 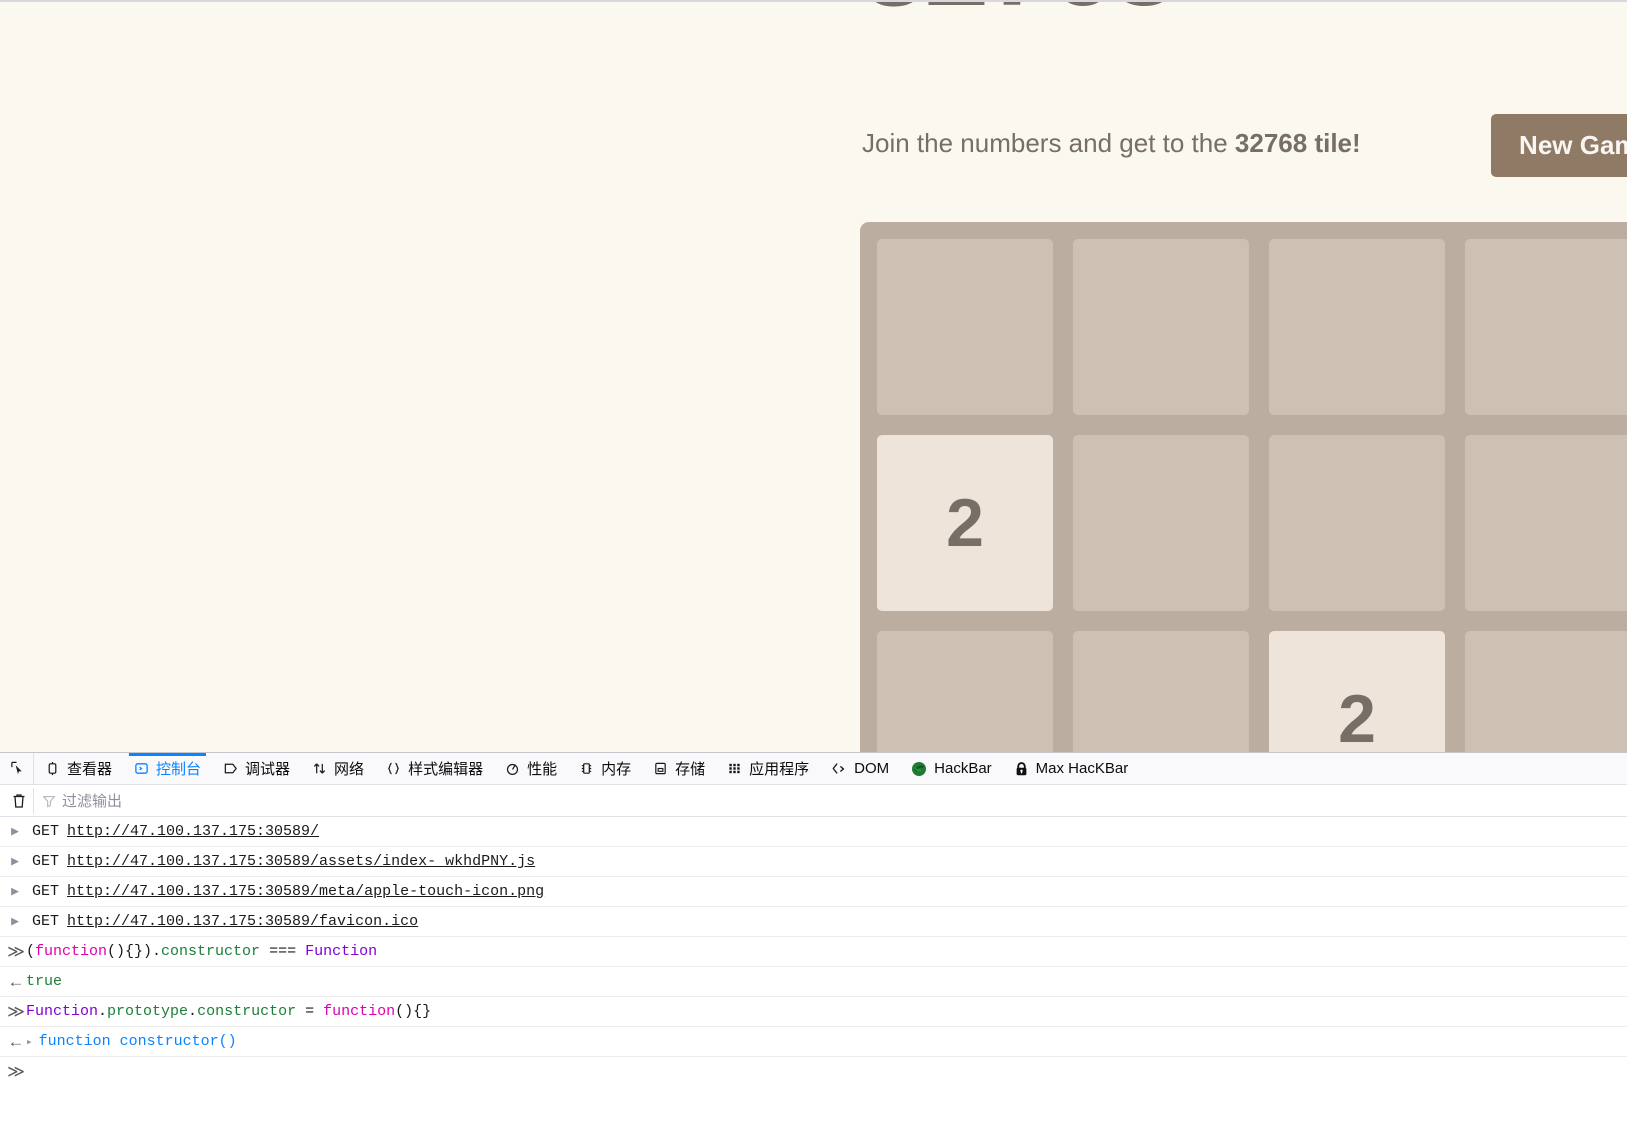 I want to click on devtools-tab-label: Max HacKBar, so click(x=1082, y=768).